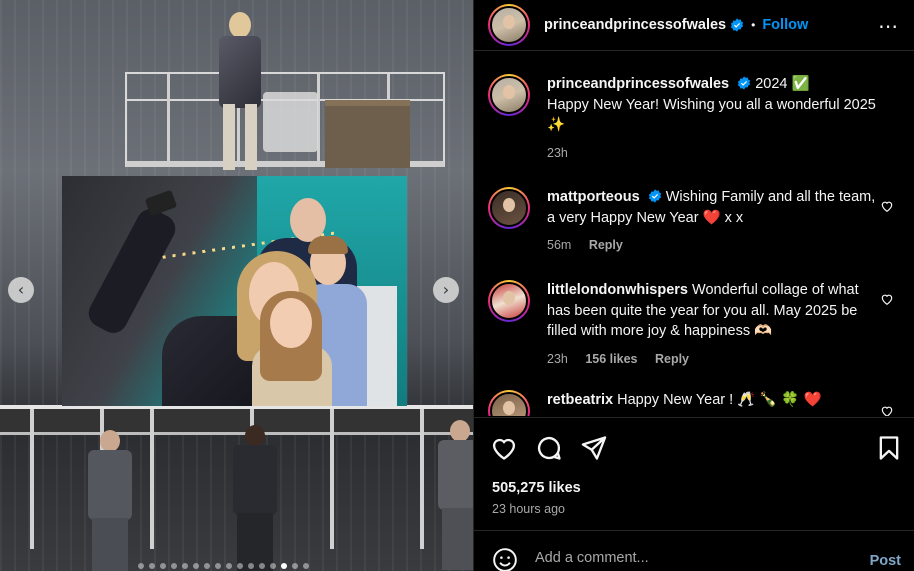  What do you see at coordinates (771, 84) in the screenshot?
I see `caption-year: 2024` at bounding box center [771, 84].